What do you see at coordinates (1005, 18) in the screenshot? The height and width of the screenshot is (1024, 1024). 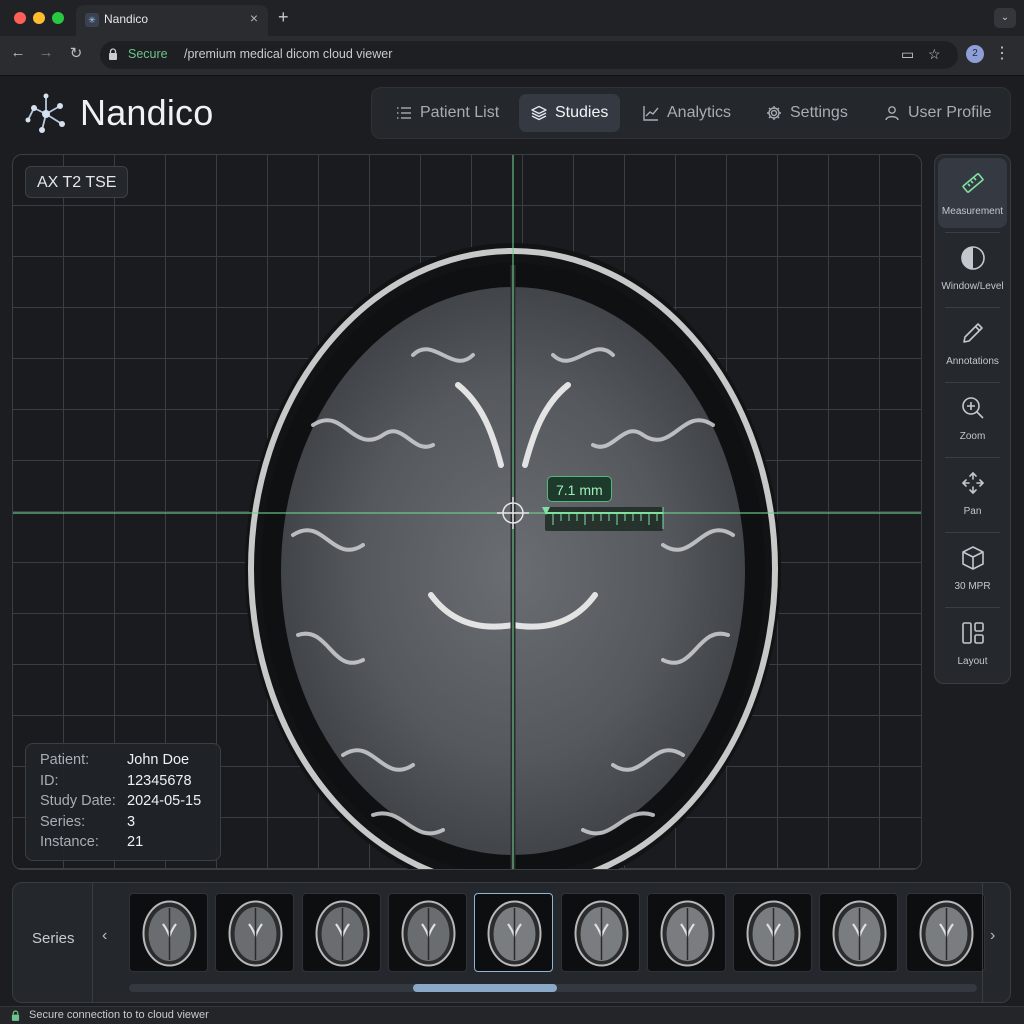 I see `tab-search-chevron-icon: ⌄` at bounding box center [1005, 18].